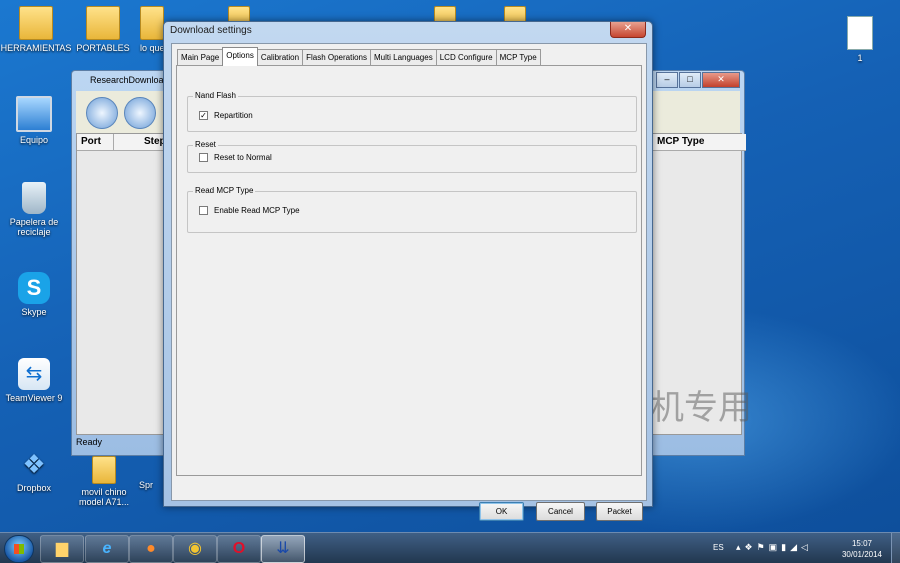 This screenshot has height=563, width=900. Describe the element at coordinates (619, 511) in the screenshot. I see `packet-button: Packet` at that location.